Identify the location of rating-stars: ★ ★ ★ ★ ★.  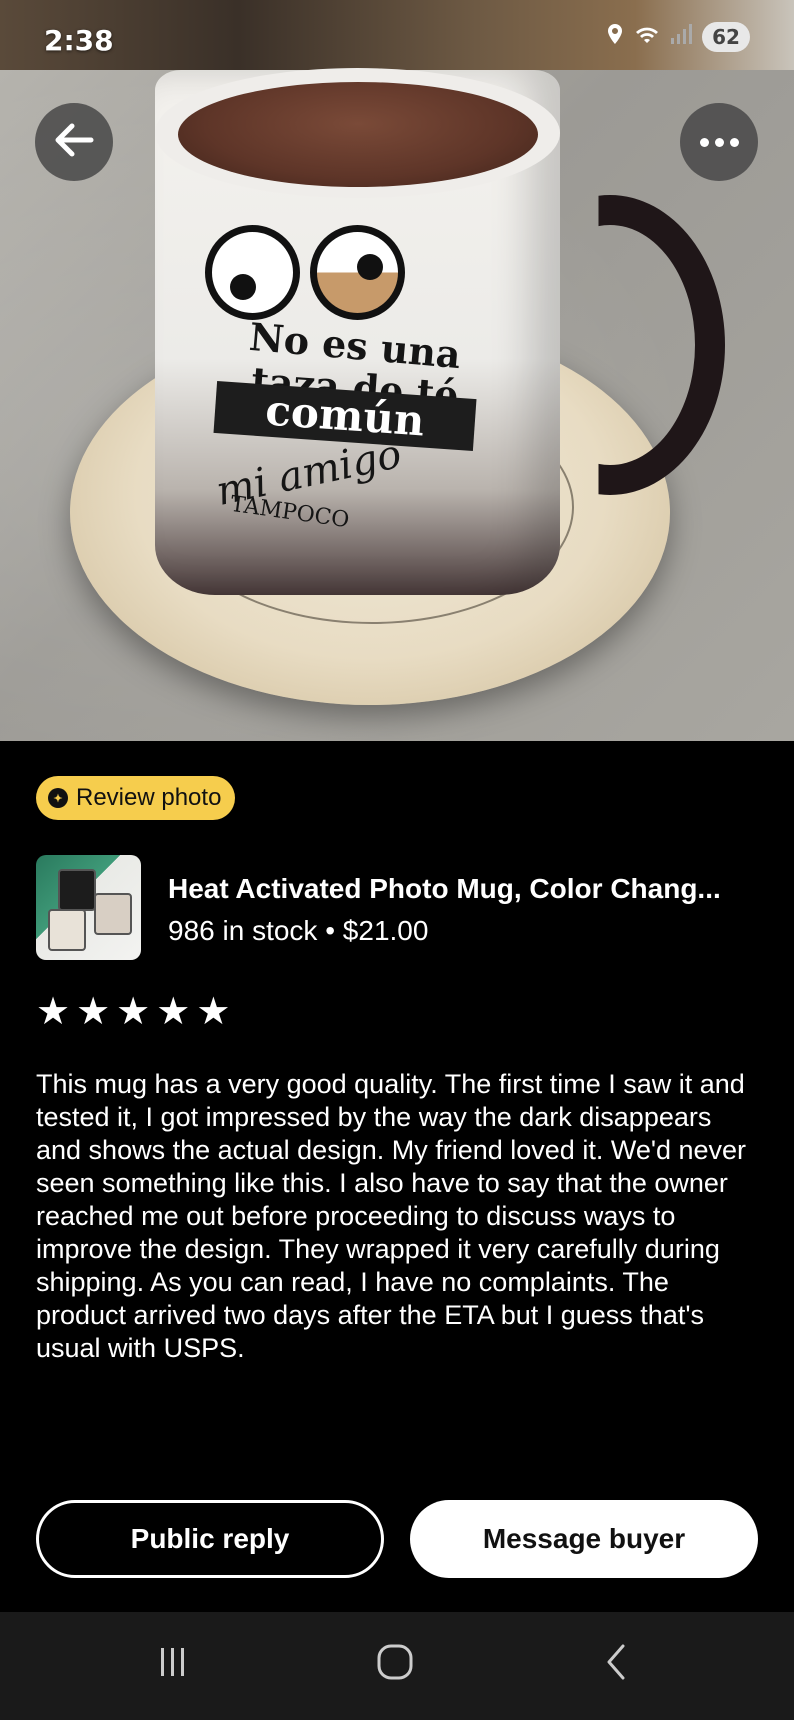
(133, 1011).